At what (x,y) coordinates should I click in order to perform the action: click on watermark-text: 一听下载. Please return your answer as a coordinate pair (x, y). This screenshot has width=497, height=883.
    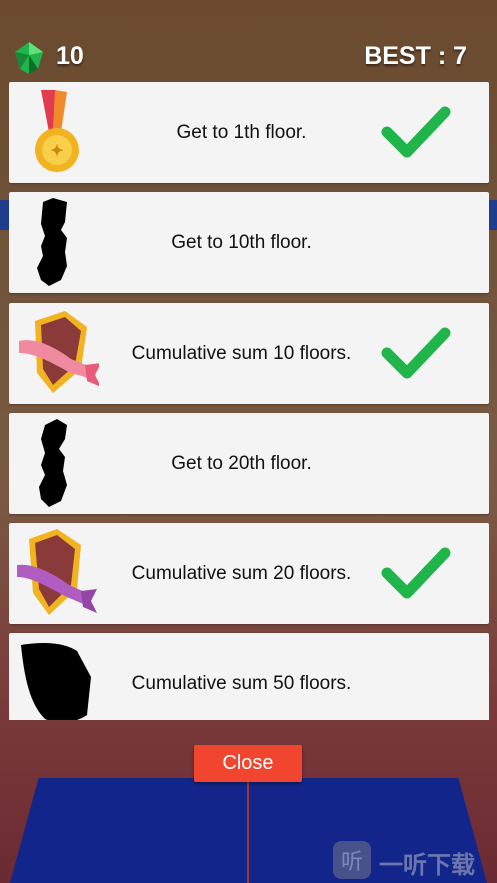
    Looking at the image, I should click on (427, 865).